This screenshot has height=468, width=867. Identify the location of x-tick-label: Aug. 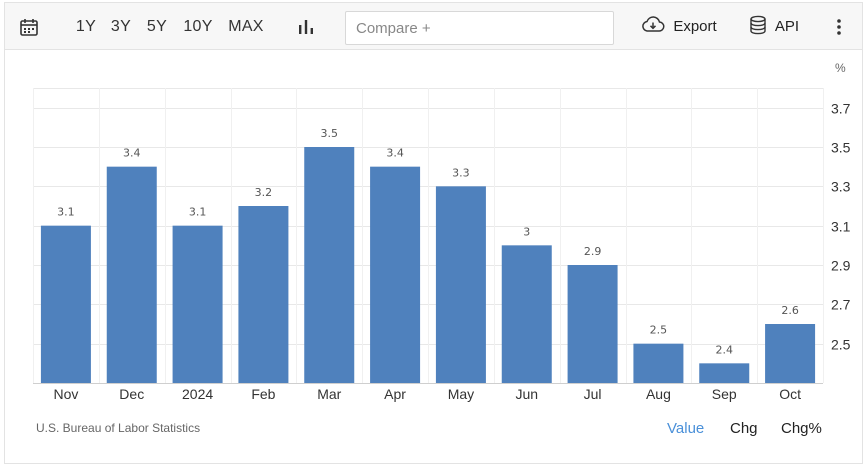
(658, 394).